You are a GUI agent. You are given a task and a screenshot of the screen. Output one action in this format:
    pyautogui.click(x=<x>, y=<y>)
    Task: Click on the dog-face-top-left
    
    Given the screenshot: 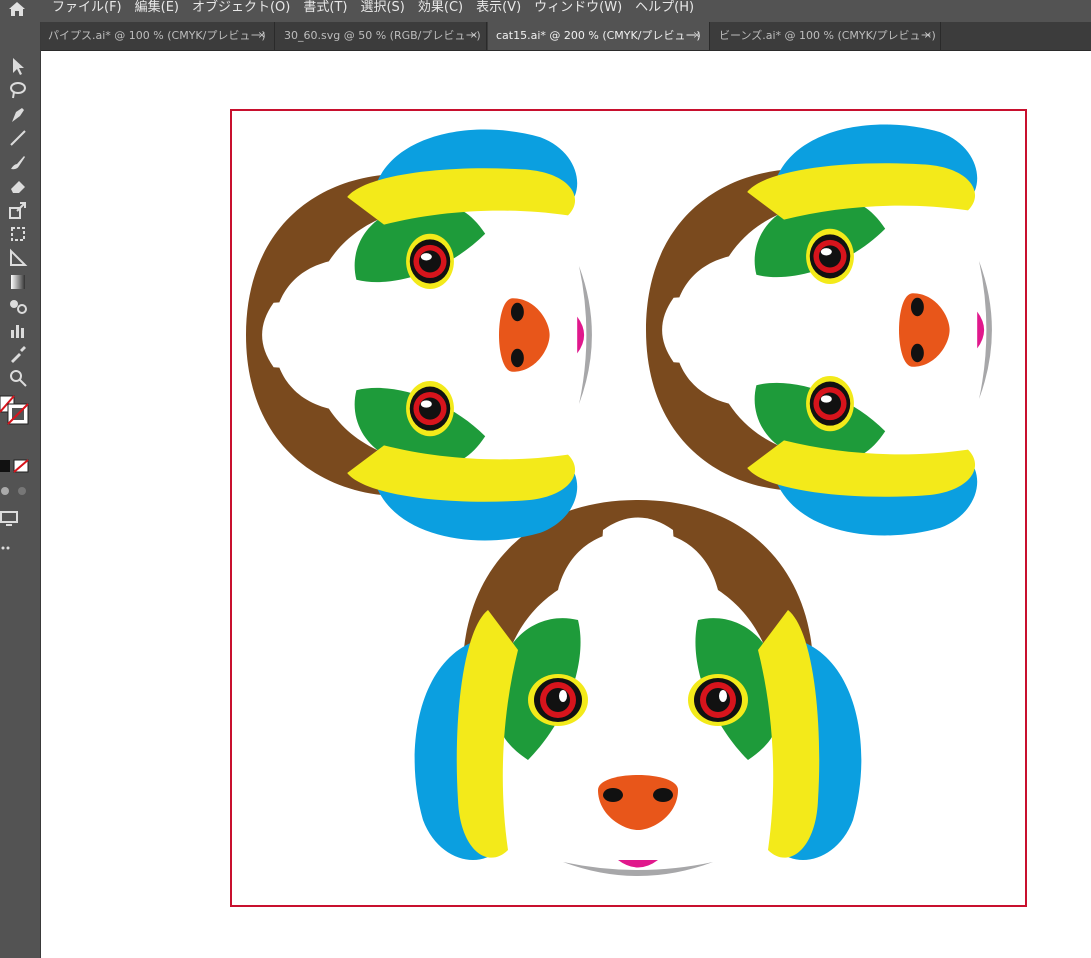 What is the action you would take?
    pyautogui.click(x=419, y=335)
    